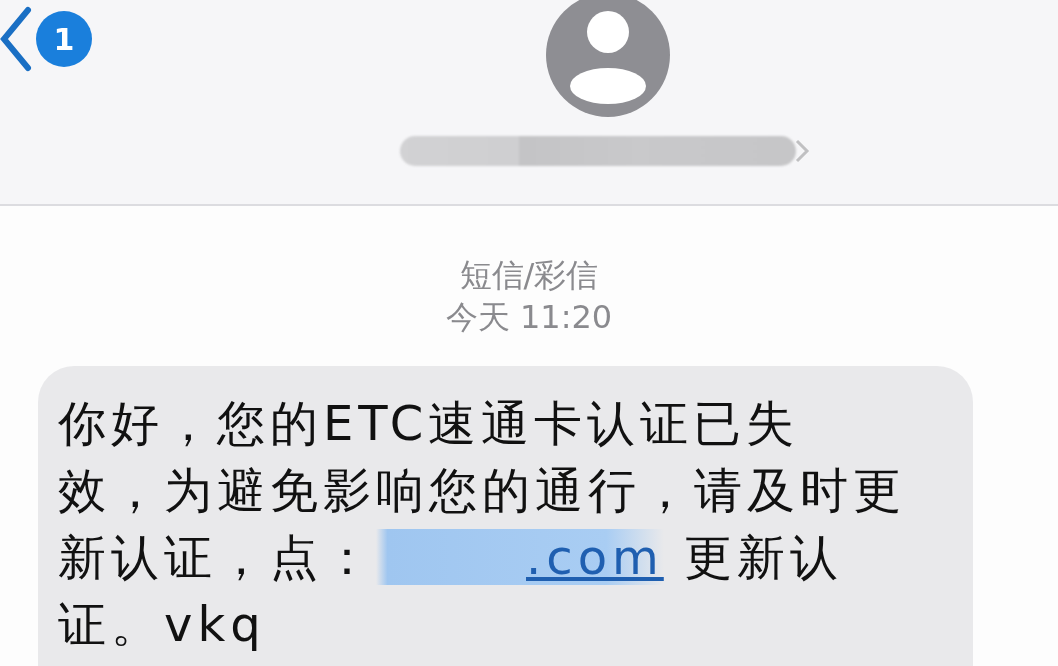 The image size is (1058, 666). What do you see at coordinates (608, 59) in the screenshot?
I see `avatar-icon` at bounding box center [608, 59].